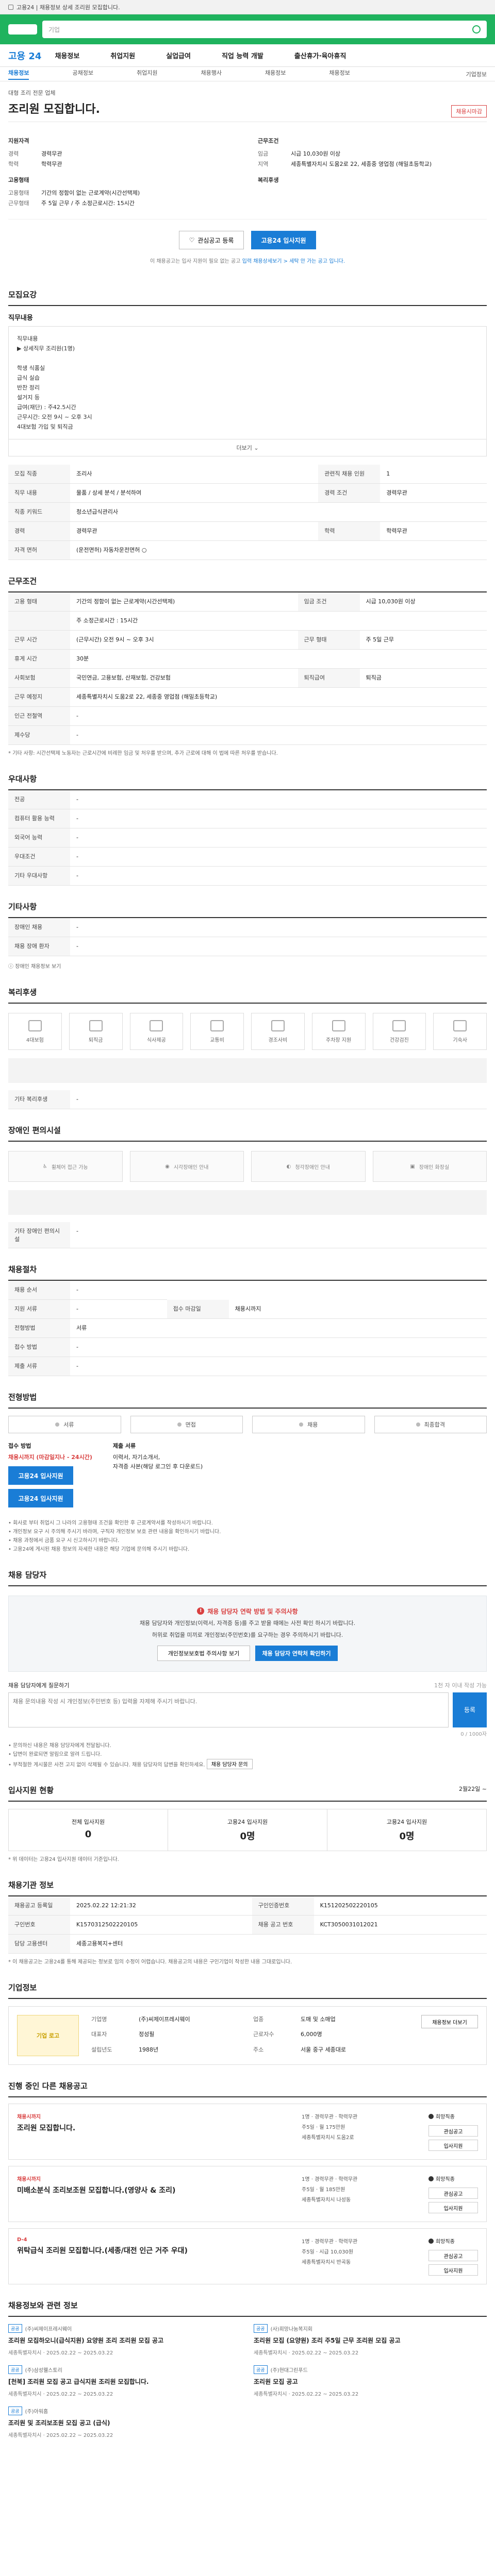 Image resolution: width=495 pixels, height=2576 pixels. What do you see at coordinates (247, 7) in the screenshot?
I see `browser-strip: 고용24 | 채용정보 상세 조리원 모집합니다.` at bounding box center [247, 7].